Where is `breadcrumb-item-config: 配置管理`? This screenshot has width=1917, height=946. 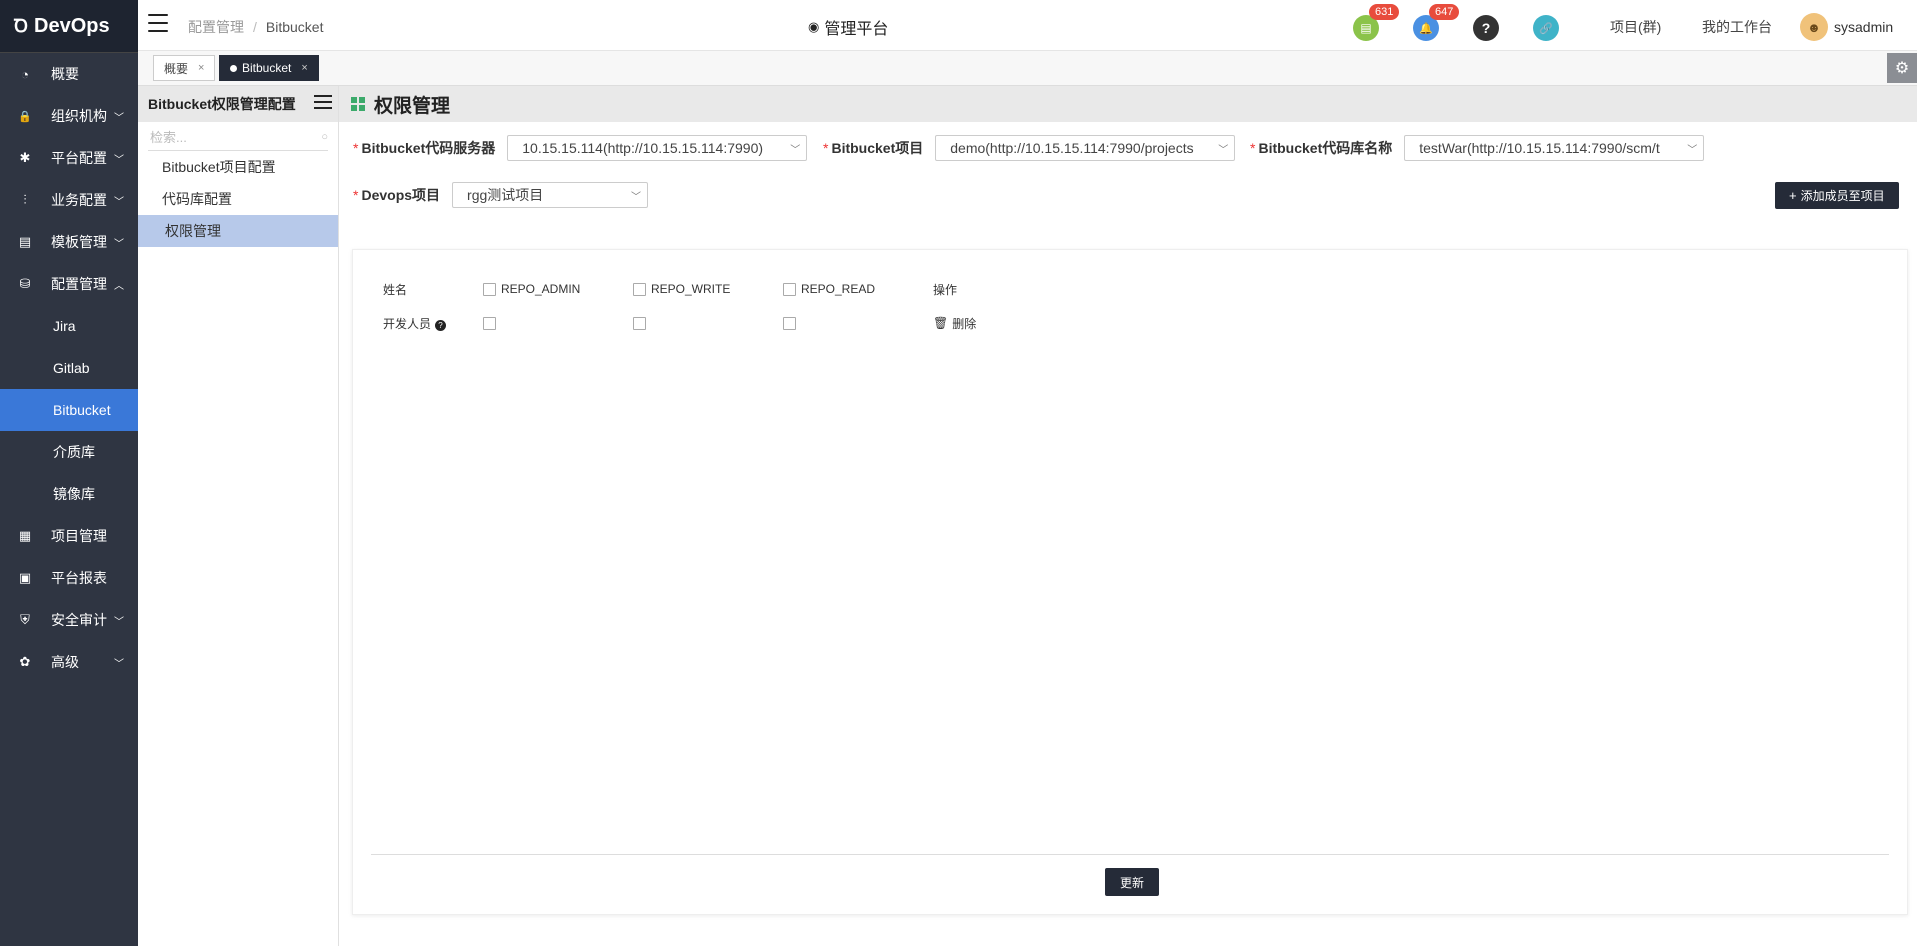 breadcrumb-item-config: 配置管理 is located at coordinates (216, 27).